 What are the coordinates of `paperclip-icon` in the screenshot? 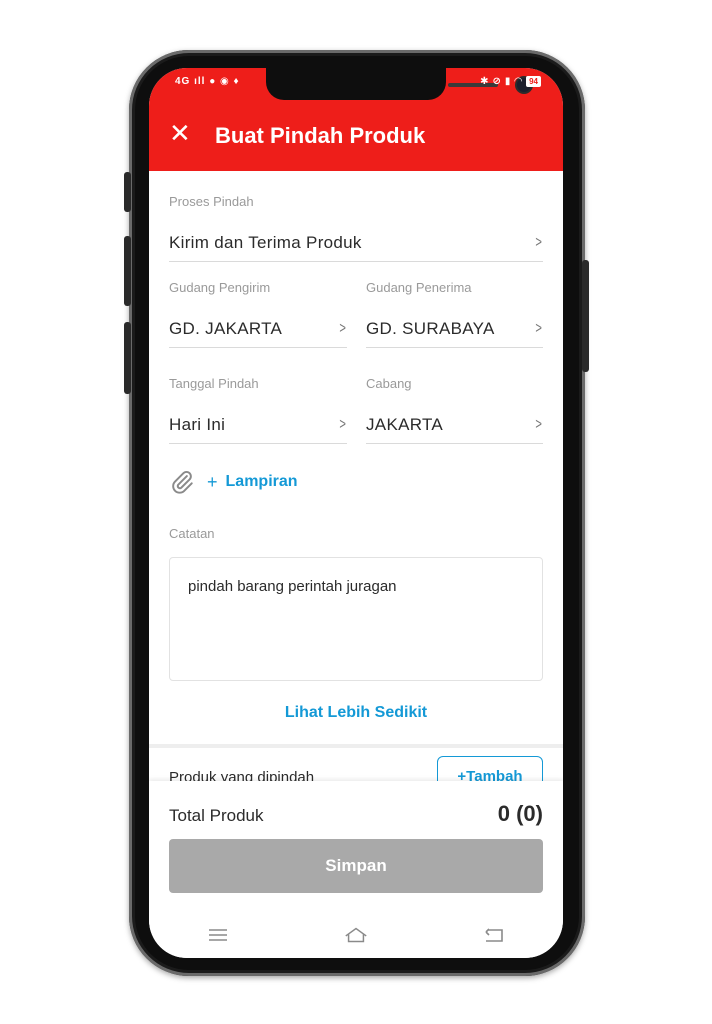 It's located at (182, 482).